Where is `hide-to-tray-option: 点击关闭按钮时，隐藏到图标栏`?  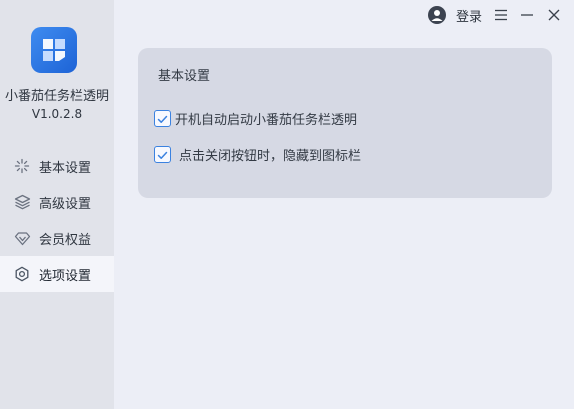
hide-to-tray-option: 点击关闭按钮时，隐藏到图标栏 is located at coordinates (257, 154).